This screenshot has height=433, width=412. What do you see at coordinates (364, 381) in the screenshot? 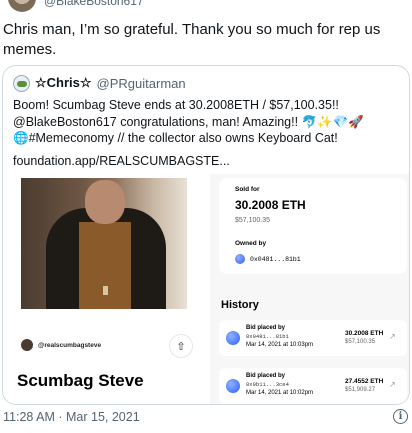
I see `history-eth: 27.4552 ETH` at bounding box center [364, 381].